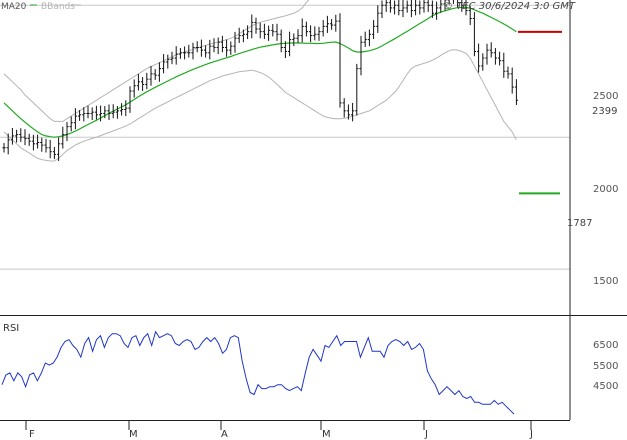  What do you see at coordinates (605, 366) in the screenshot?
I see `rsi-tick-label-5500: 5500` at bounding box center [605, 366].